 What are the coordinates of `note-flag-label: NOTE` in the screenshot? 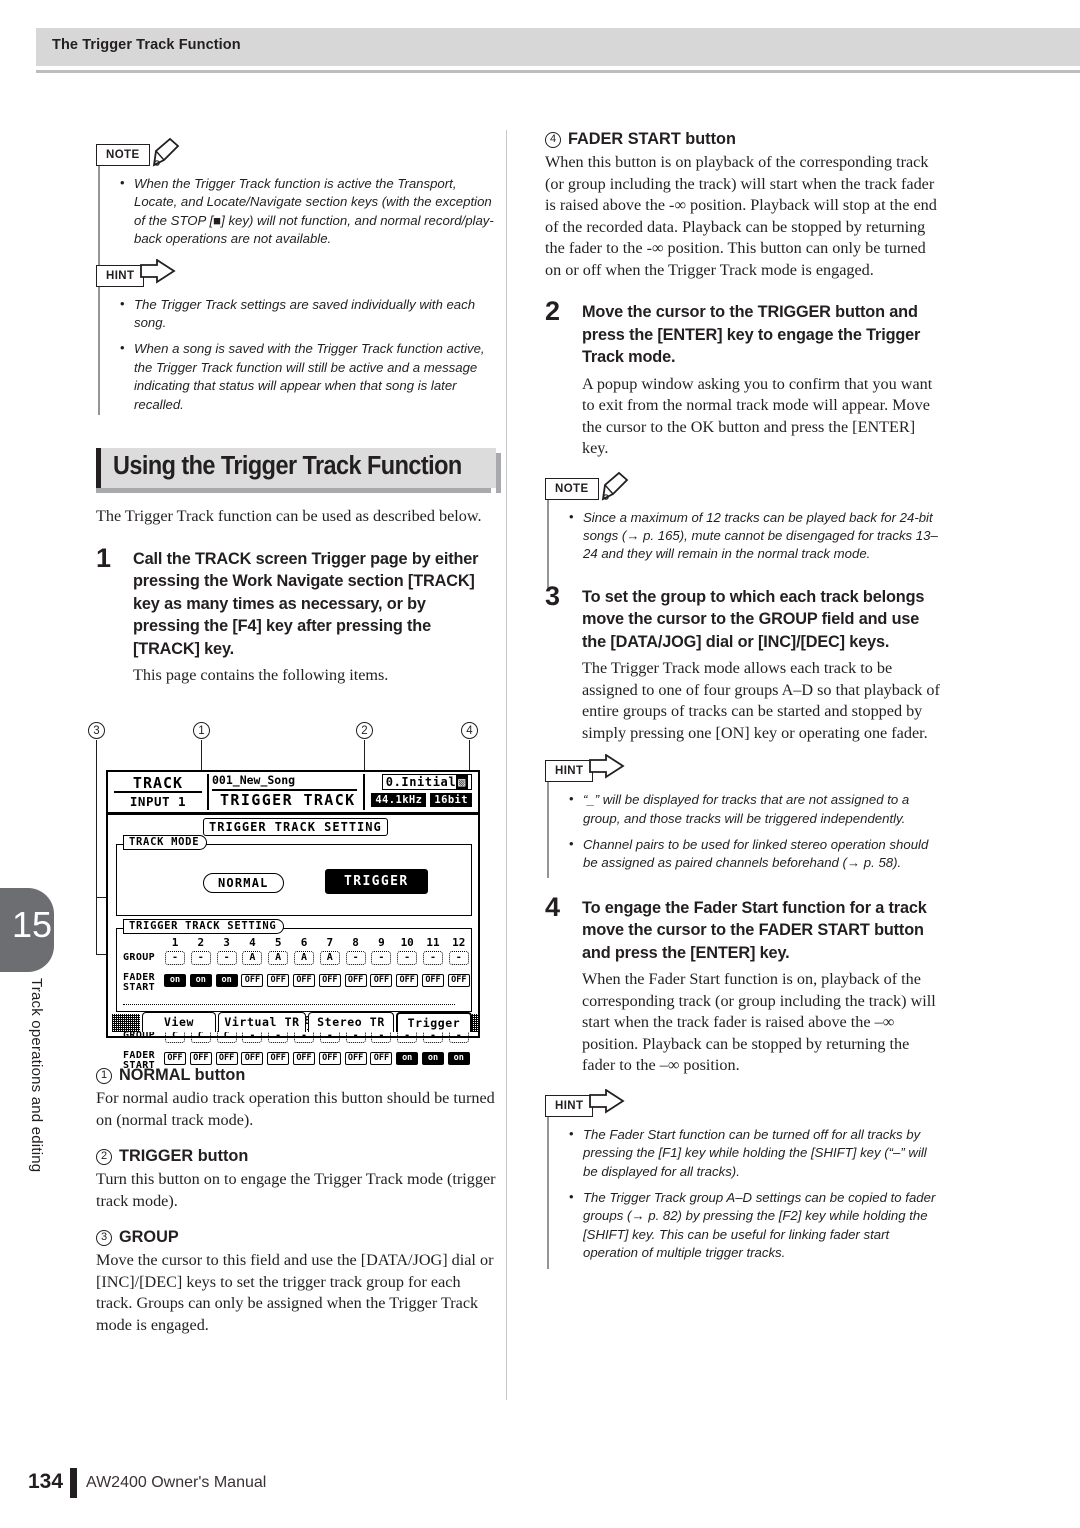 It's located at (572, 488).